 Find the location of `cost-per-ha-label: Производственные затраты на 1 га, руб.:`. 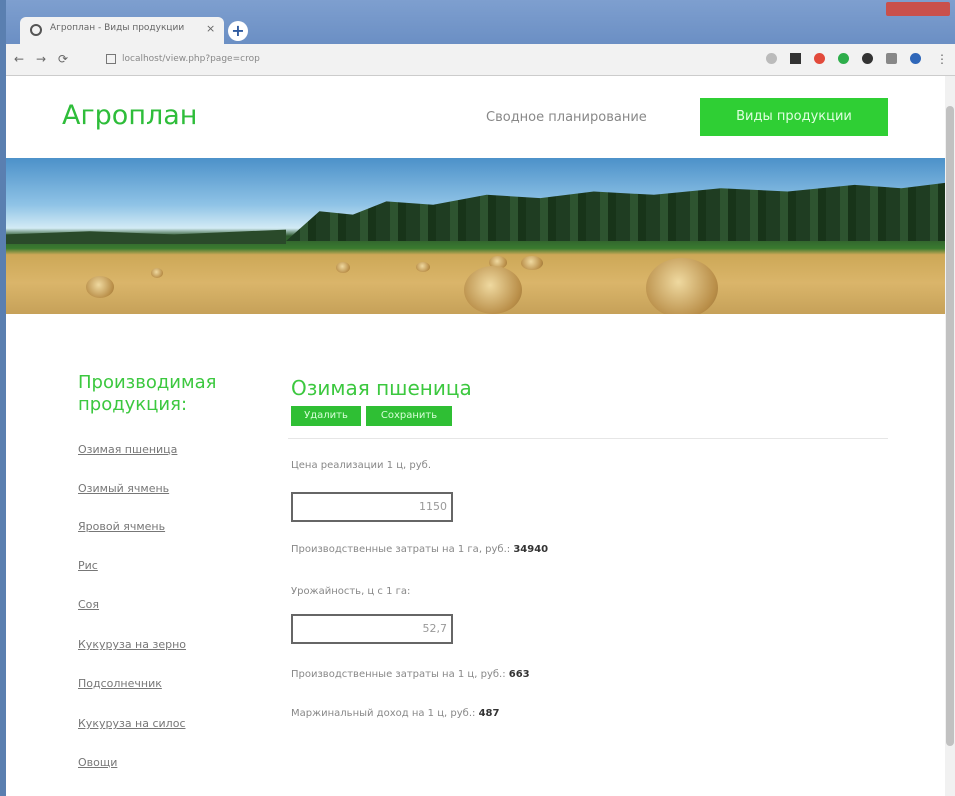

cost-per-ha-label: Производственные затраты на 1 га, руб.: is located at coordinates (401, 549).